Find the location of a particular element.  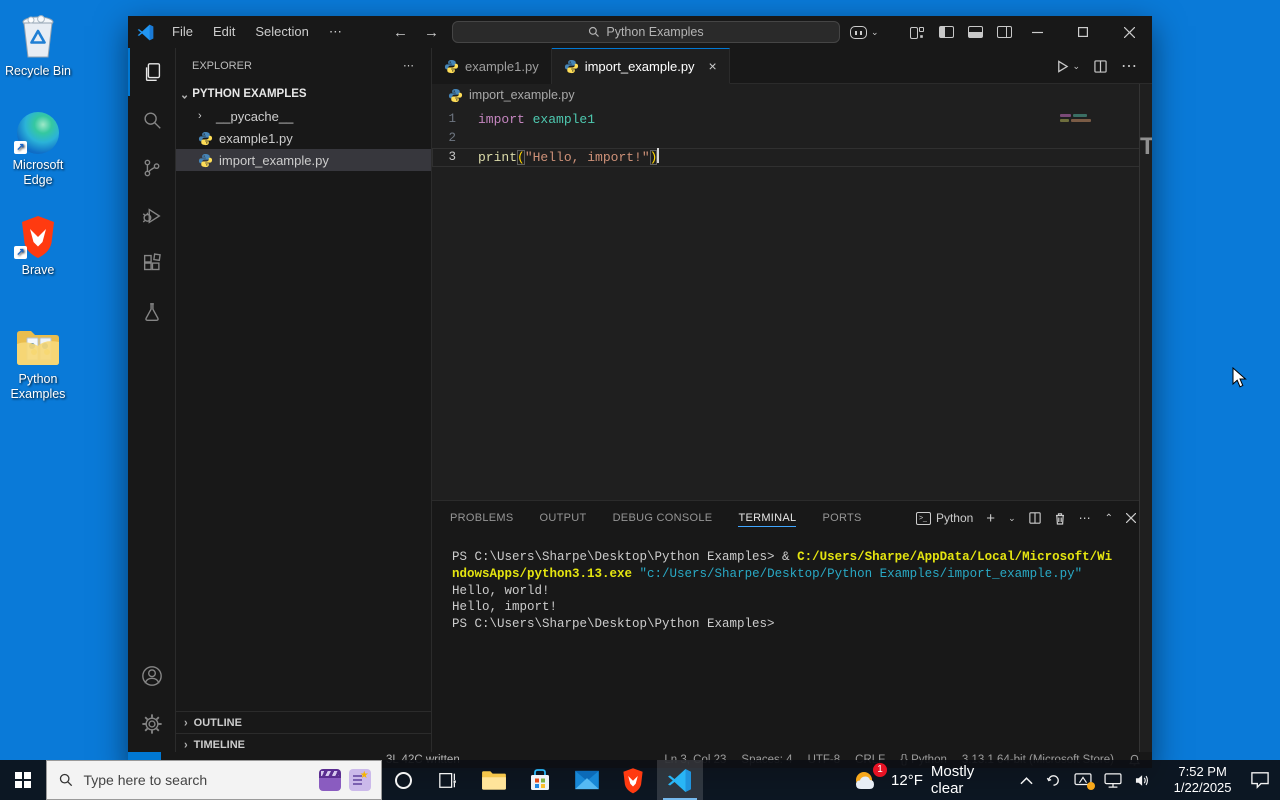

mail-button is located at coordinates (587, 780).